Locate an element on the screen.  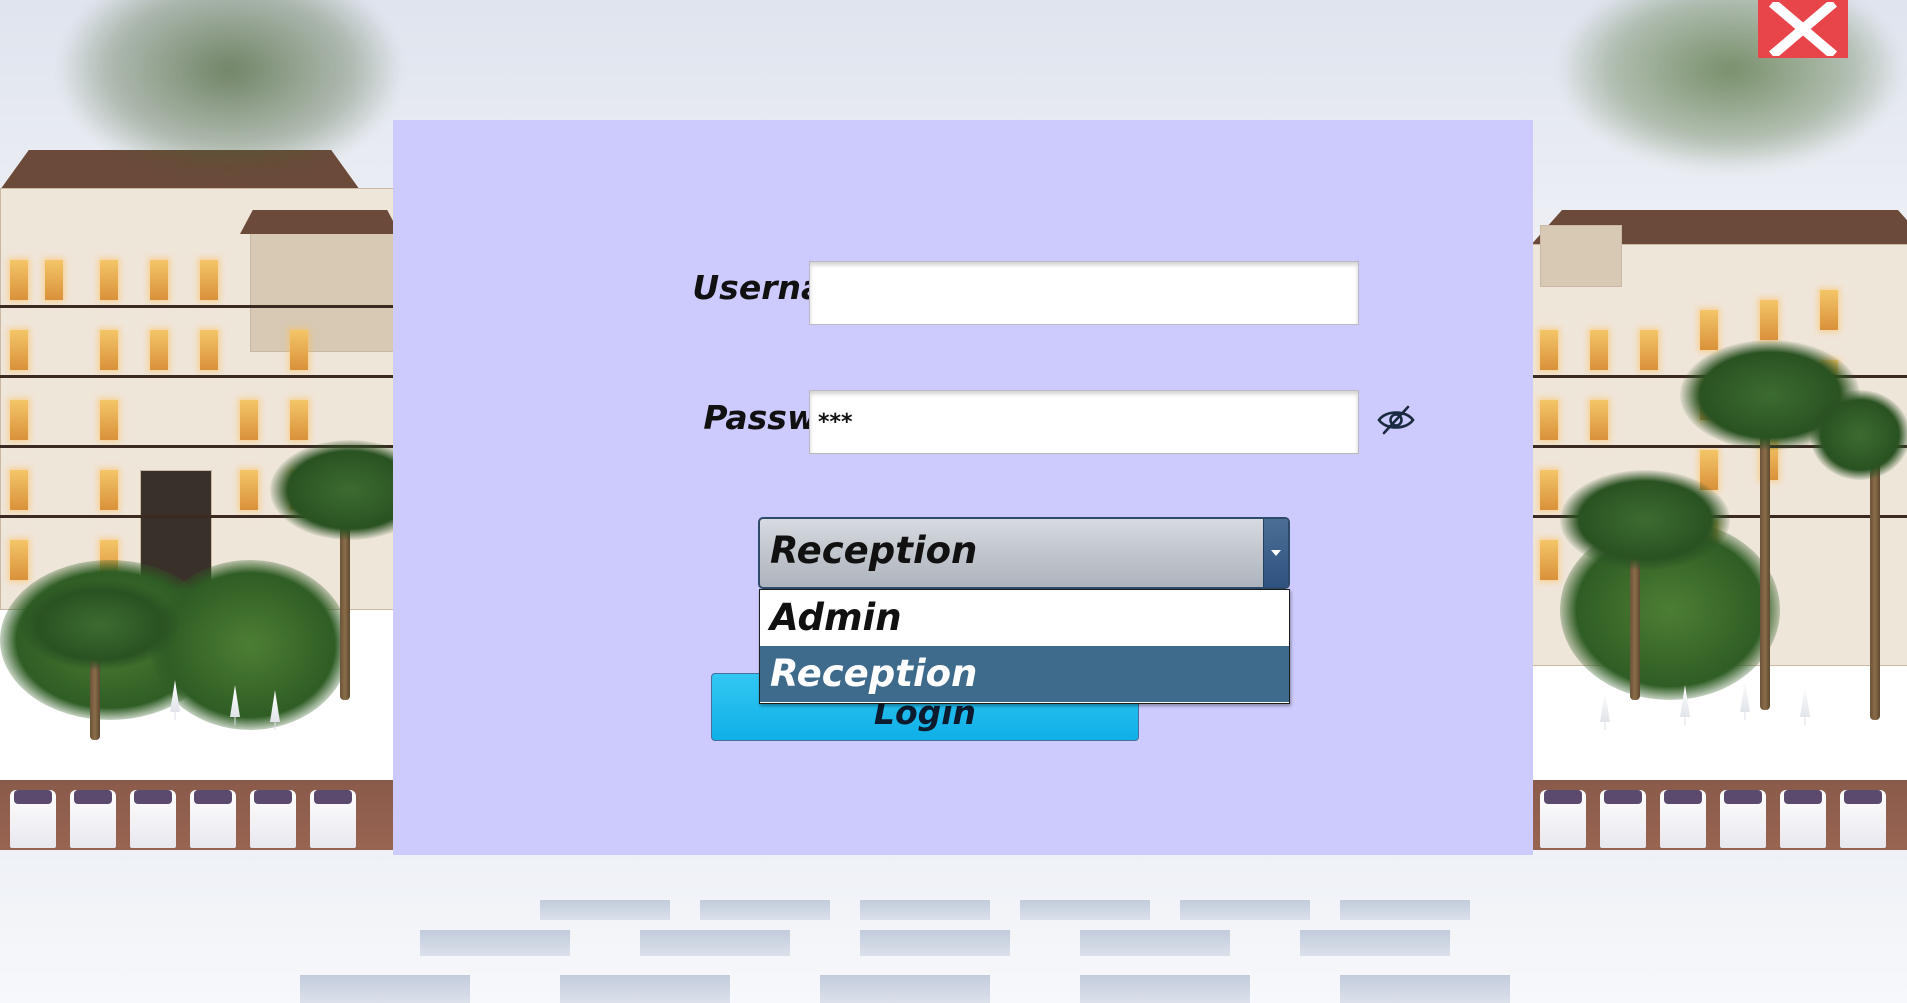
role-select: Reception is located at coordinates (1024, 553).